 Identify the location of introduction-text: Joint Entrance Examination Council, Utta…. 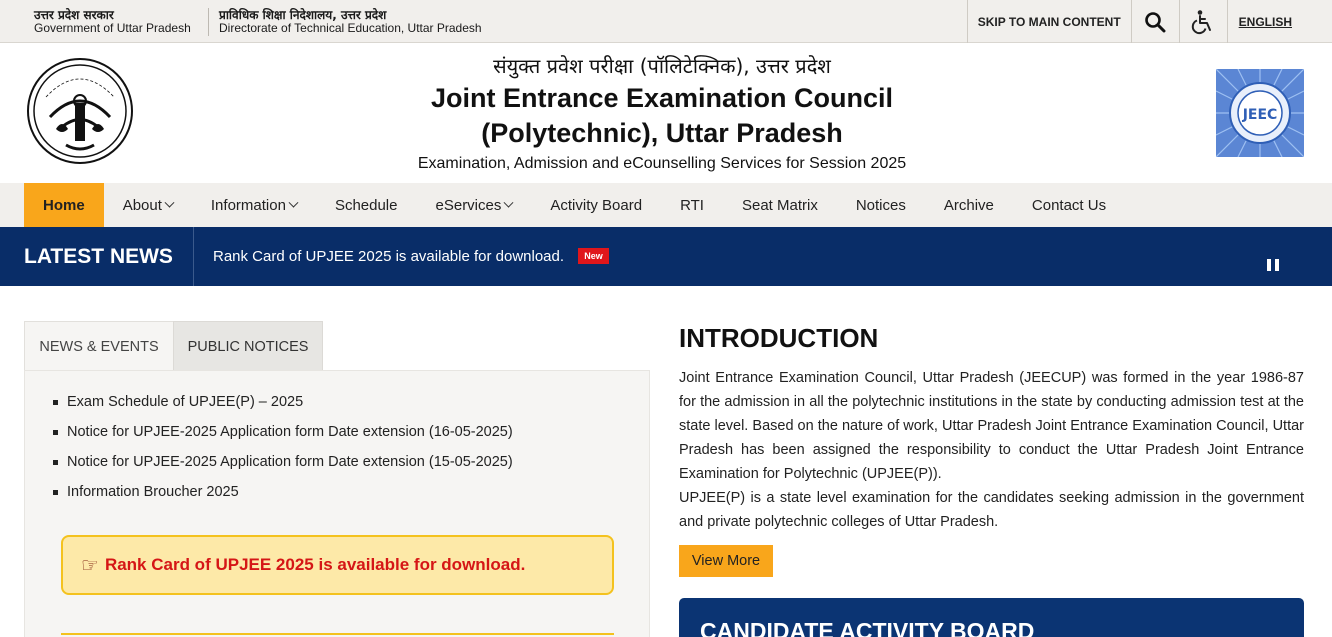
(991, 450).